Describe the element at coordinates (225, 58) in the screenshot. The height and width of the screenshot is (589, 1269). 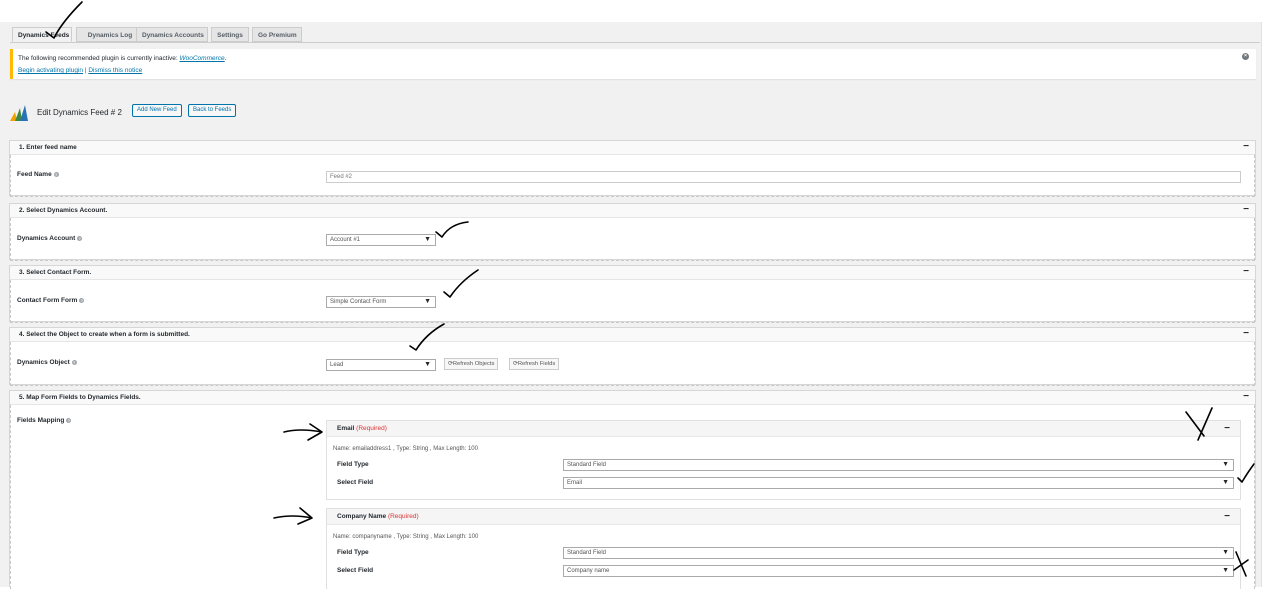
I see `notice-period: .` at that location.